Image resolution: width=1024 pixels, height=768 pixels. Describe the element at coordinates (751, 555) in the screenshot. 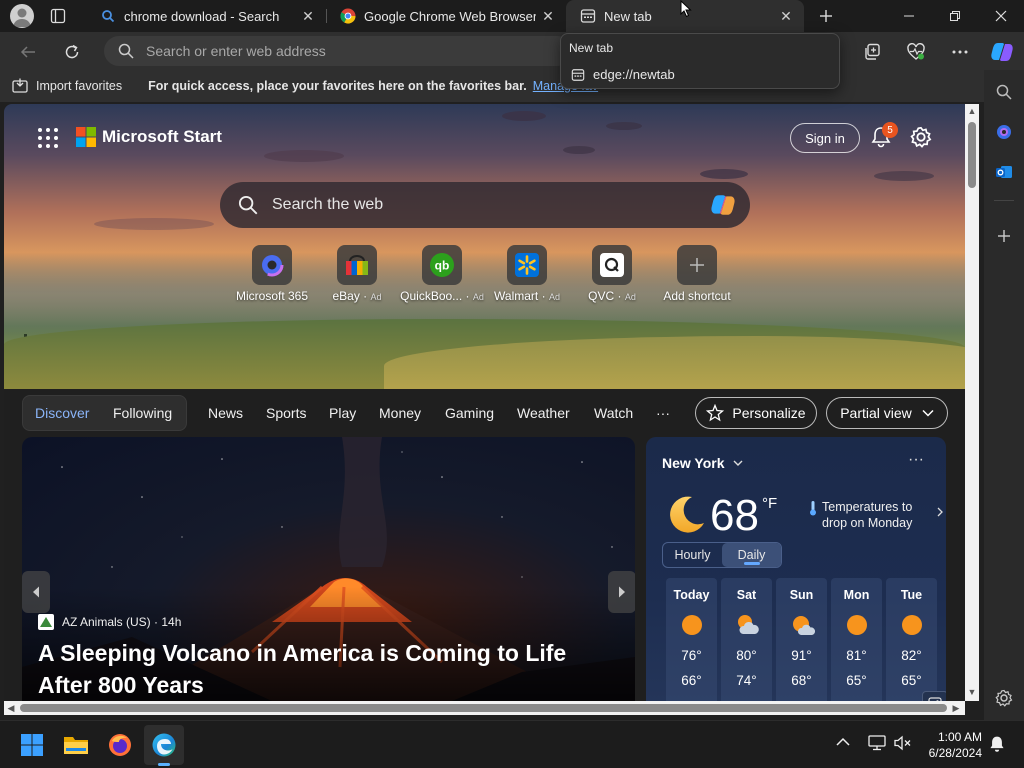

I see `tab-daily: Daily` at that location.